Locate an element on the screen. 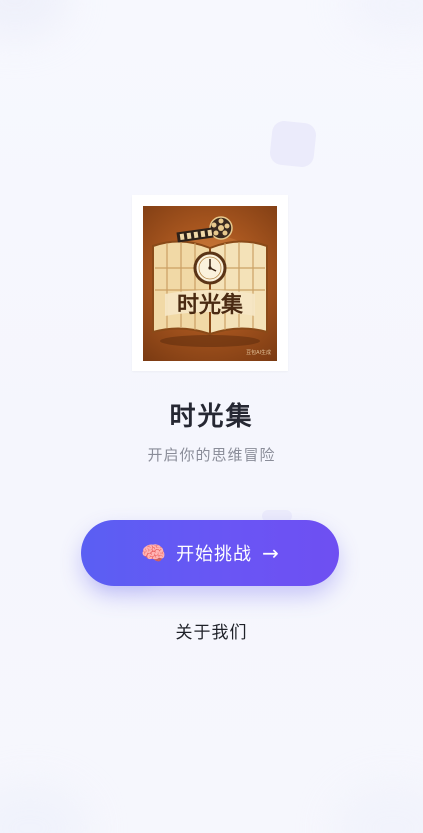 The width and height of the screenshot is (423, 833). start-challenge-button: 🧠 开始挑战 → is located at coordinates (210, 553).